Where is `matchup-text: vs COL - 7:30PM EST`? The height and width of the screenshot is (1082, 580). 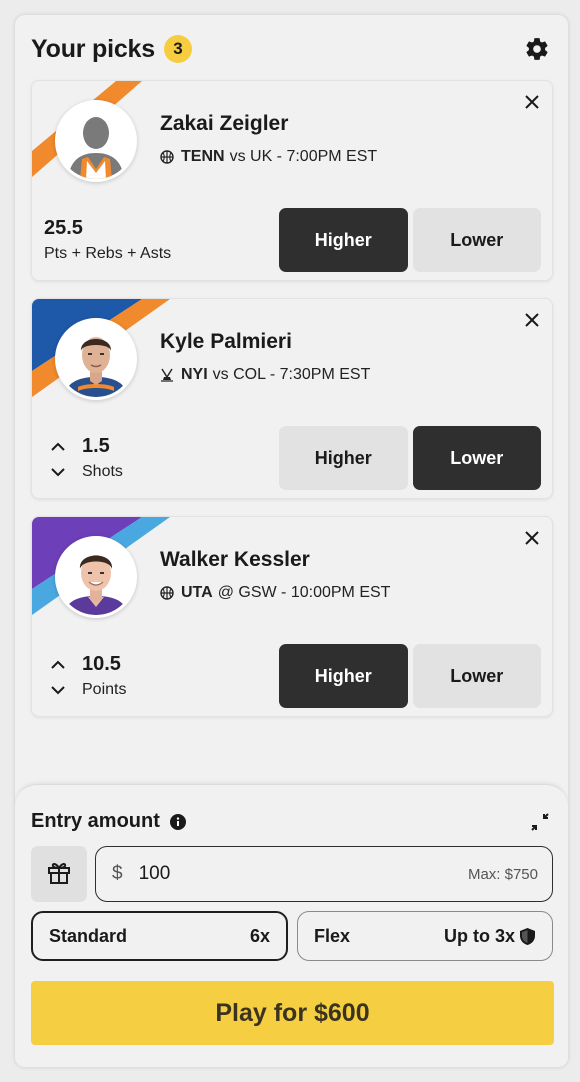
matchup-text: vs COL - 7:30PM EST is located at coordinates (291, 374).